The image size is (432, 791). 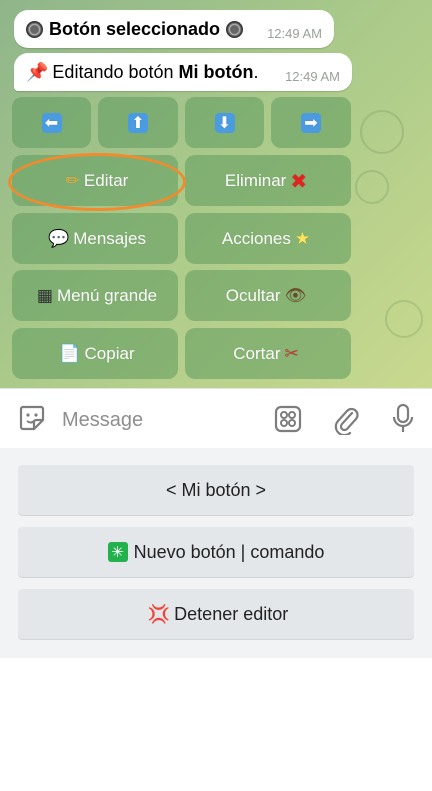 I want to click on pencil-icon: ✏, so click(x=72, y=180).